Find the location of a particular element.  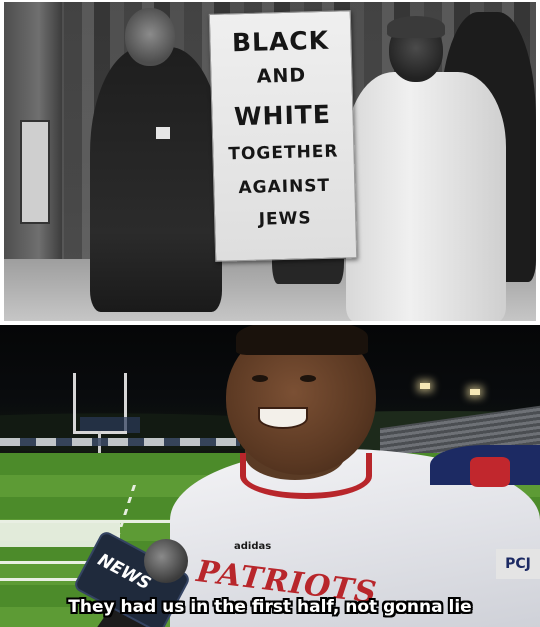

sleeve-patch: PCJ is located at coordinates (518, 564).